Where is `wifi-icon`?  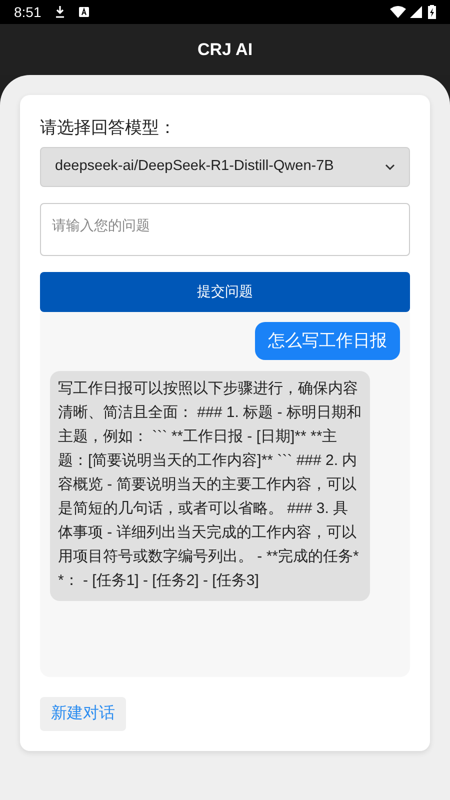 wifi-icon is located at coordinates (398, 12).